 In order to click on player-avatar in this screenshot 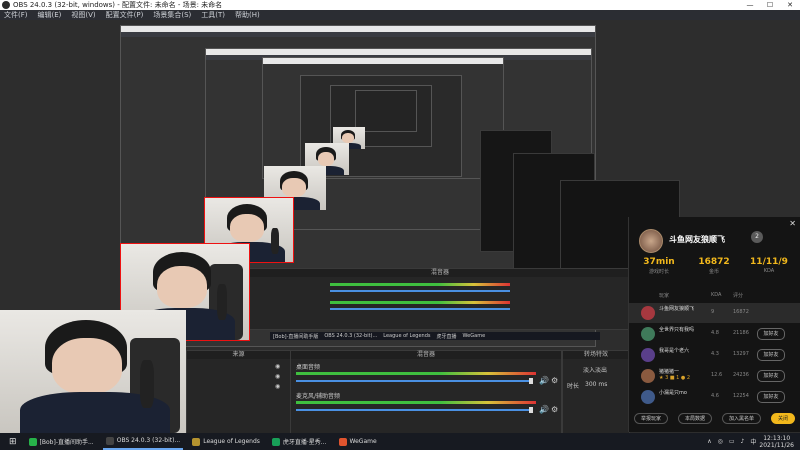, I will do `click(651, 241)`.